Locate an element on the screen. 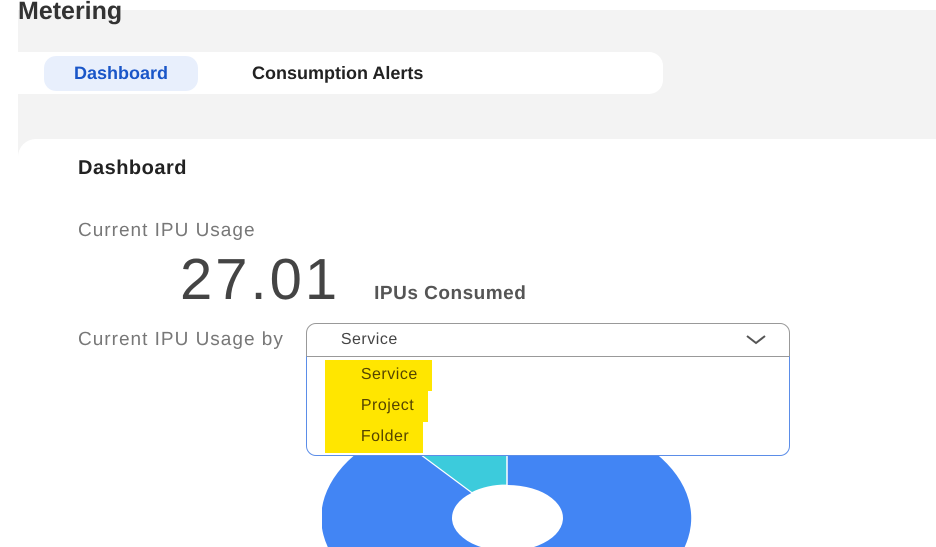 This screenshot has height=547, width=936. group-by-label: Current IPU Usage by is located at coordinates (181, 339).